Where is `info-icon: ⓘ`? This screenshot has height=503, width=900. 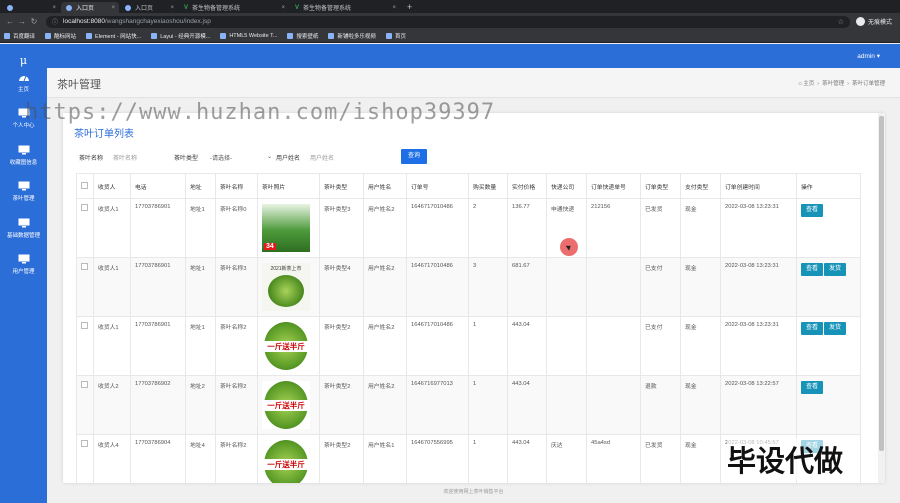 info-icon: ⓘ is located at coordinates (55, 21).